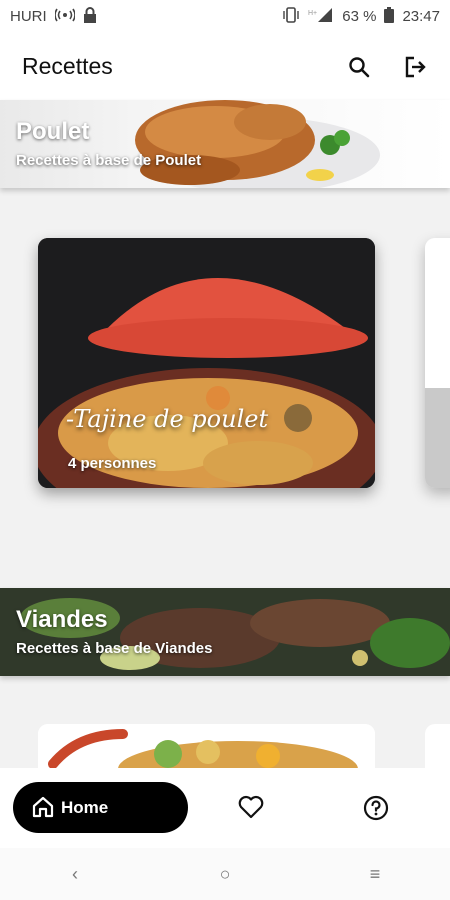 This screenshot has height=900, width=450. Describe the element at coordinates (389, 16) in the screenshot. I see `battery-icon` at that location.